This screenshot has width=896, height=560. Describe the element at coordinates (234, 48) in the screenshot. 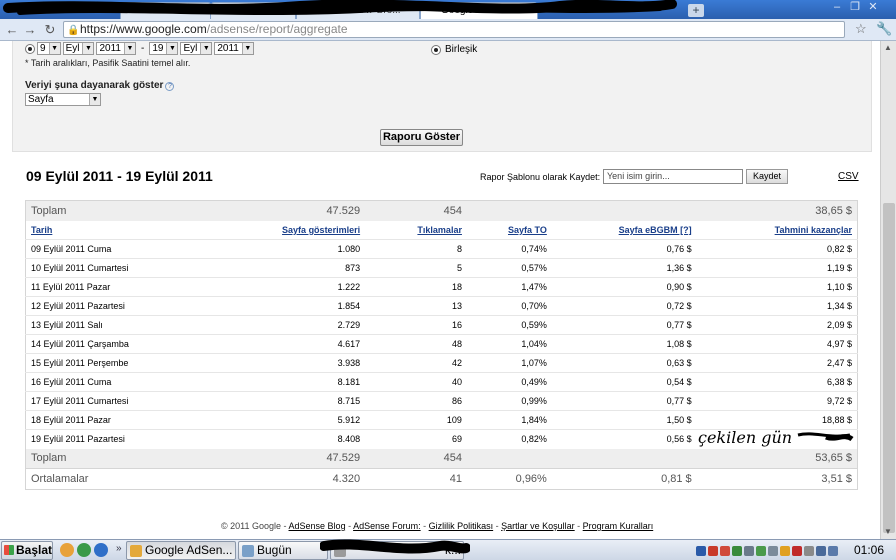

I see `to-year-select: 2011 ▼` at that location.